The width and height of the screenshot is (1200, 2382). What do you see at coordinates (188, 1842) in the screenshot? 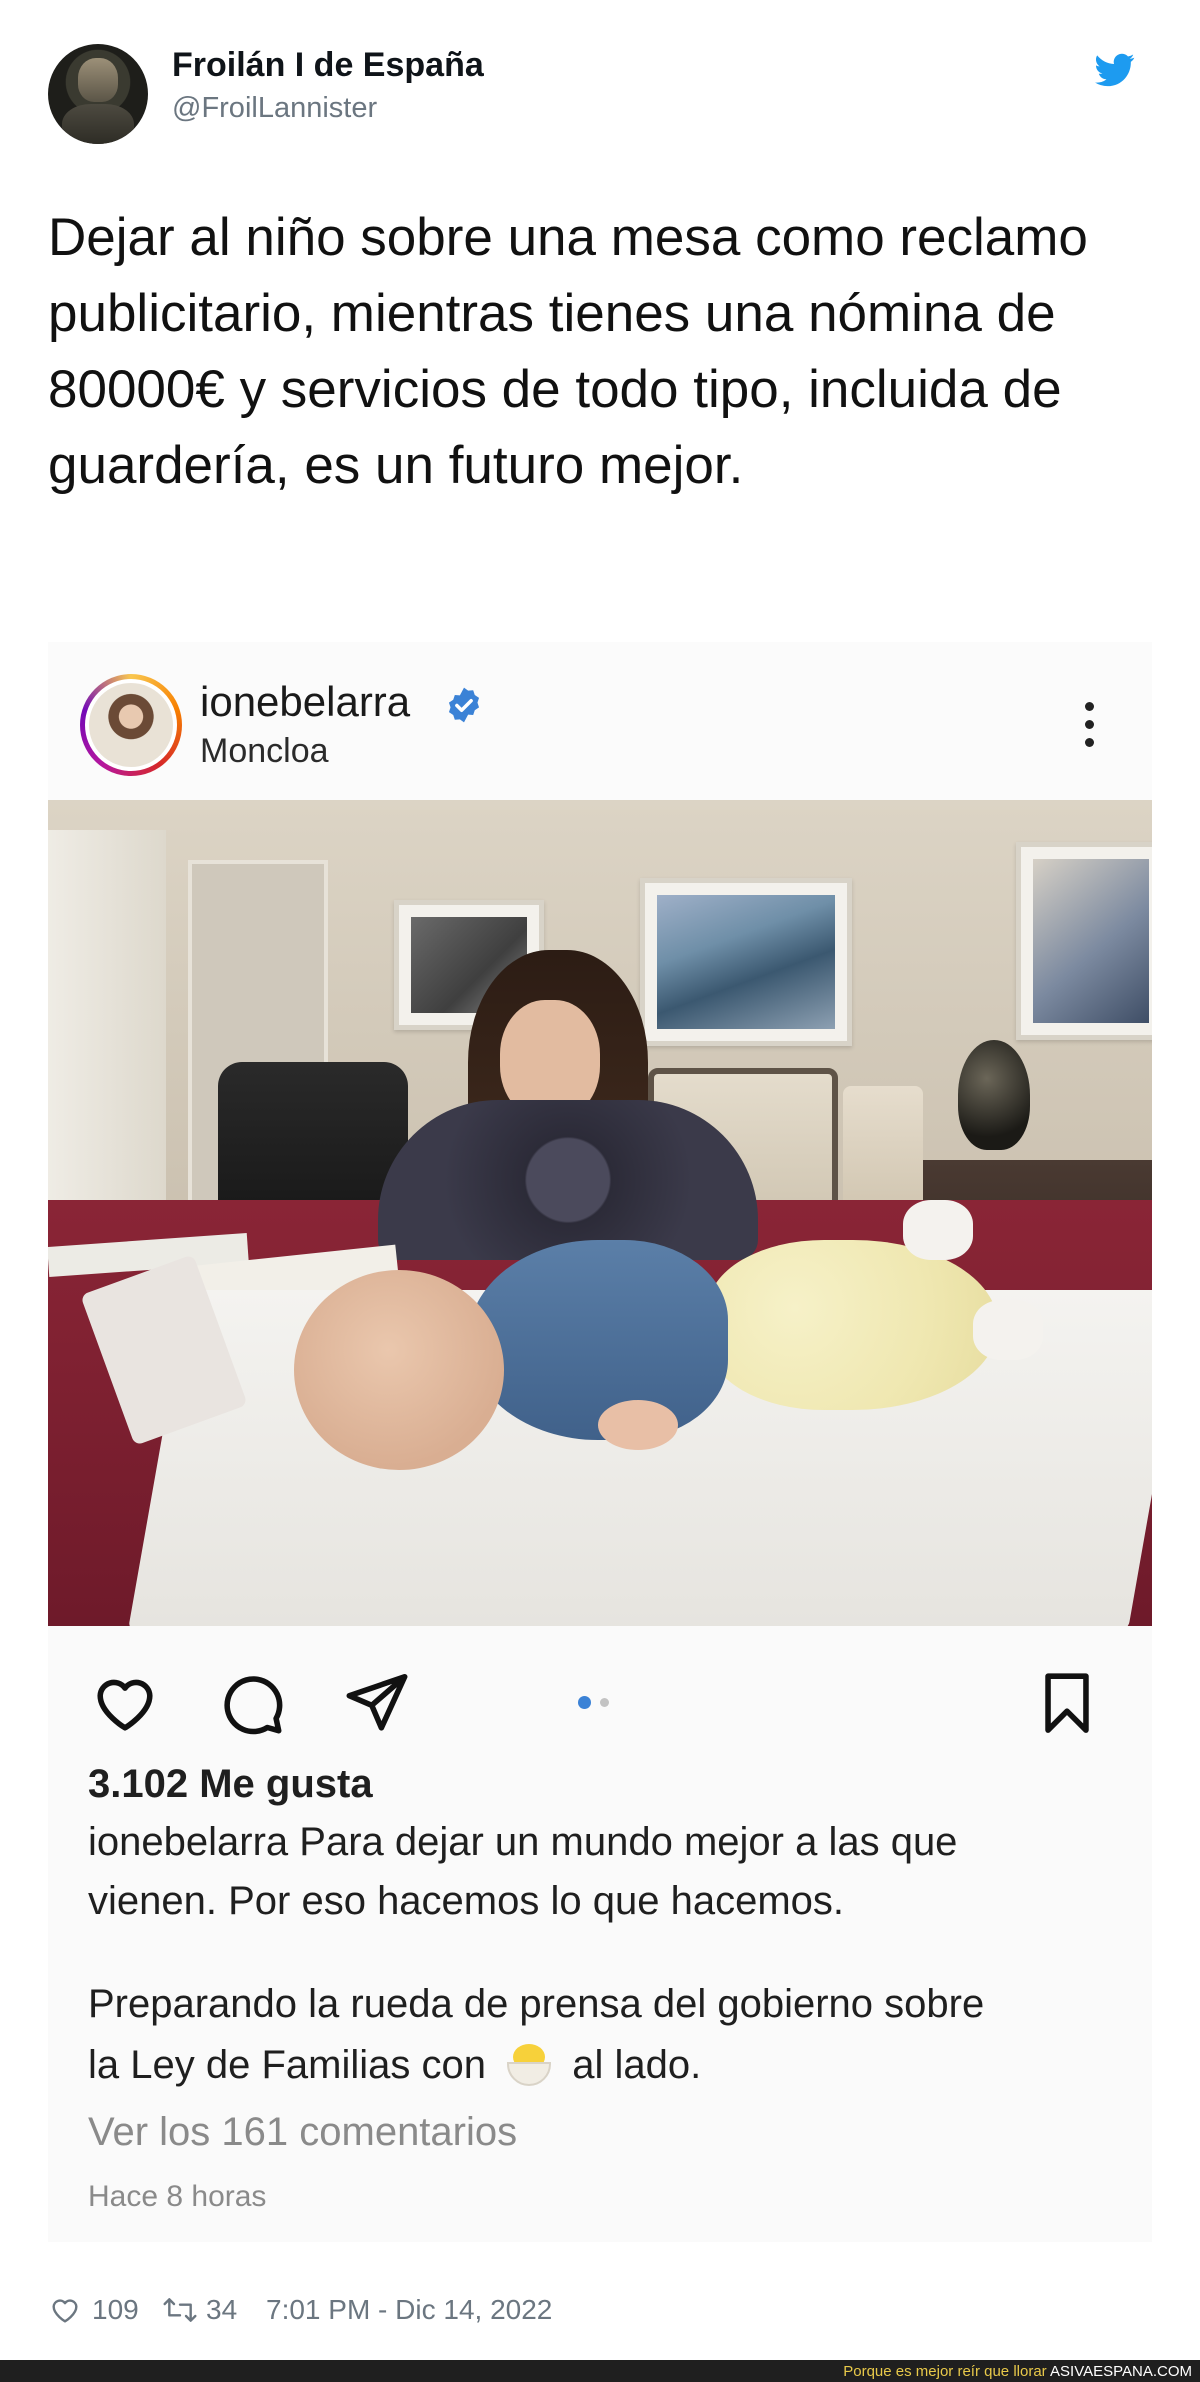
I see `caption-username: ionebelarra` at bounding box center [188, 1842].